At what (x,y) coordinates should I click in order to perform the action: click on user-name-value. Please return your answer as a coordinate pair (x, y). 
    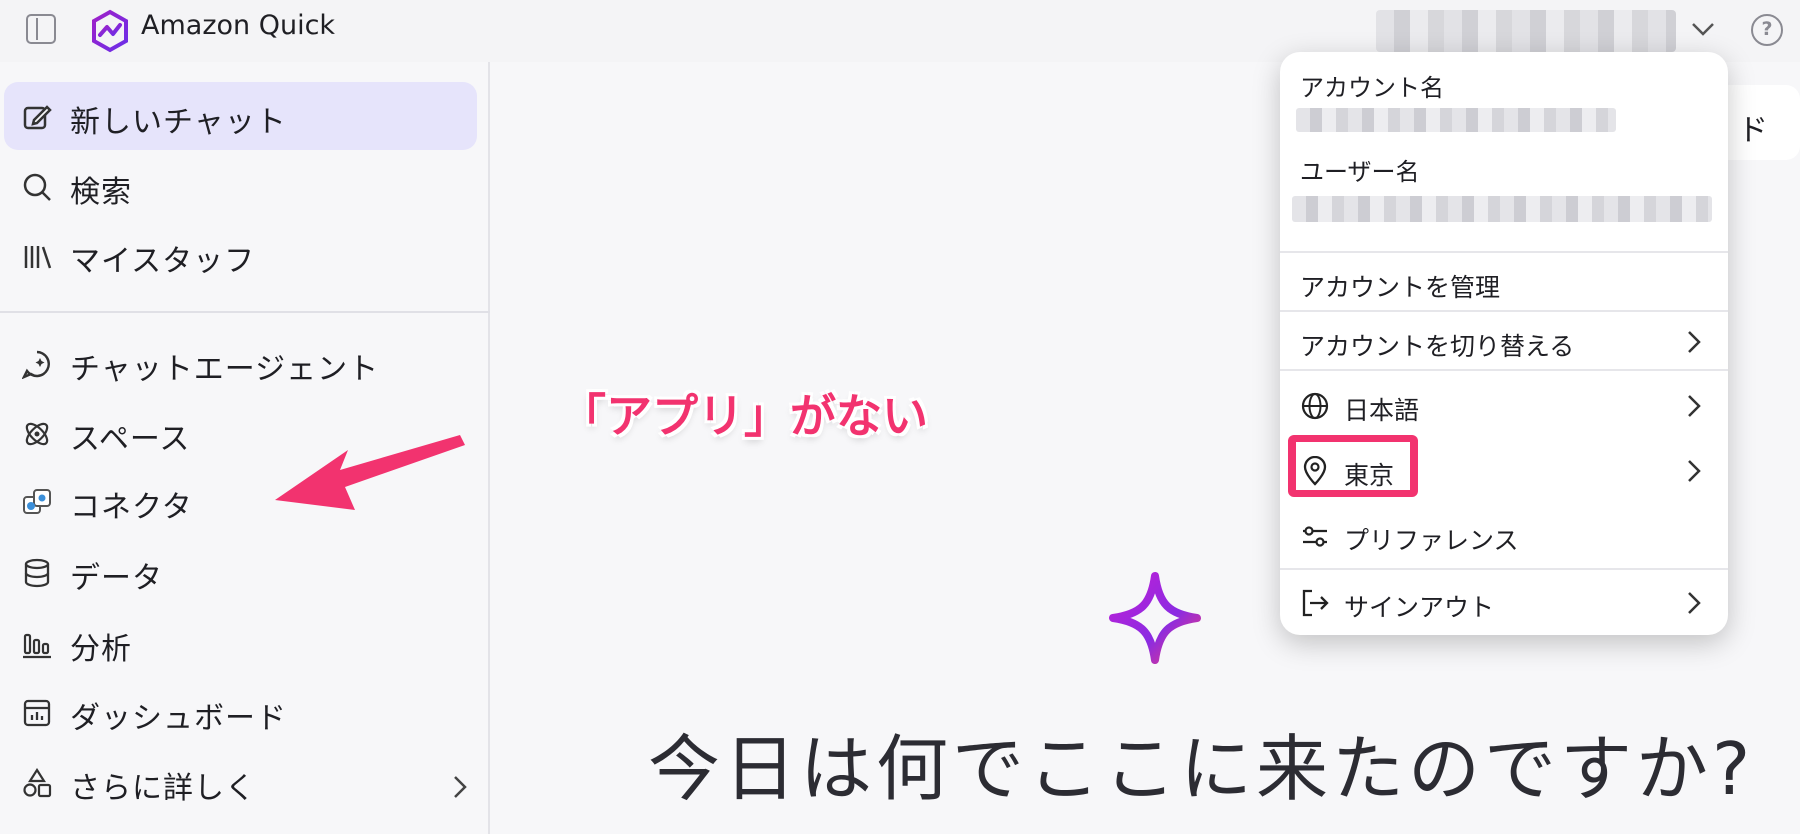
    Looking at the image, I should click on (1502, 209).